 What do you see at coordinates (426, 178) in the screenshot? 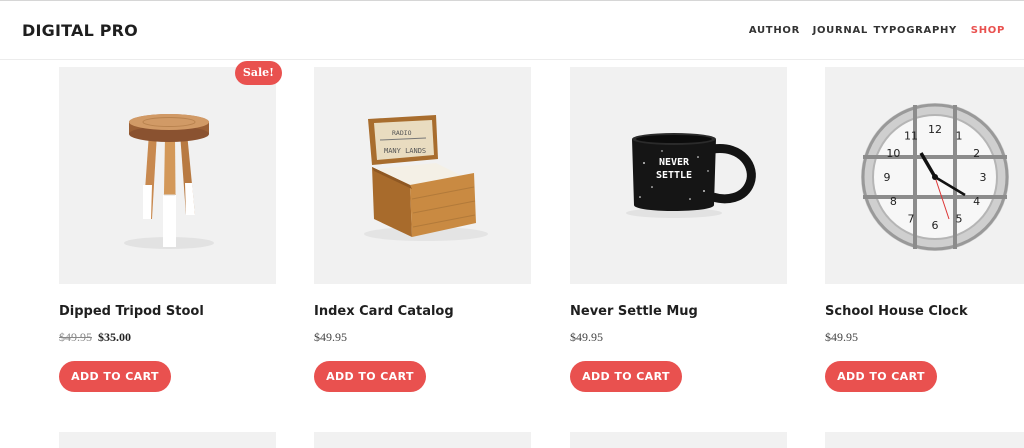
I see `card-catalog-icon: RADIO MANY LANDS` at bounding box center [426, 178].